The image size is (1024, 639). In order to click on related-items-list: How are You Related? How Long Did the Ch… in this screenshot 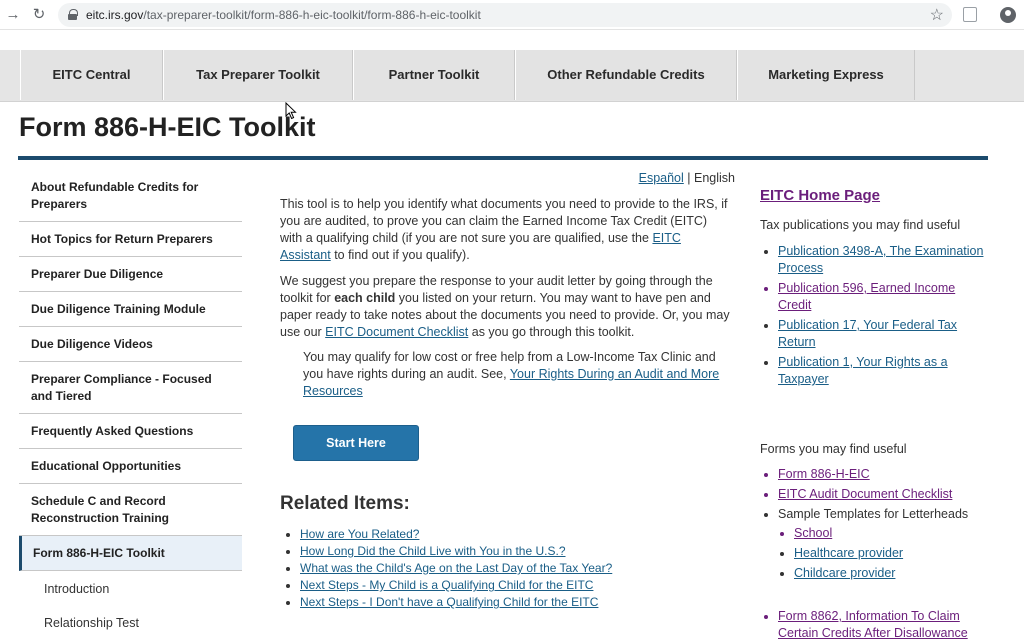, I will do `click(456, 568)`.